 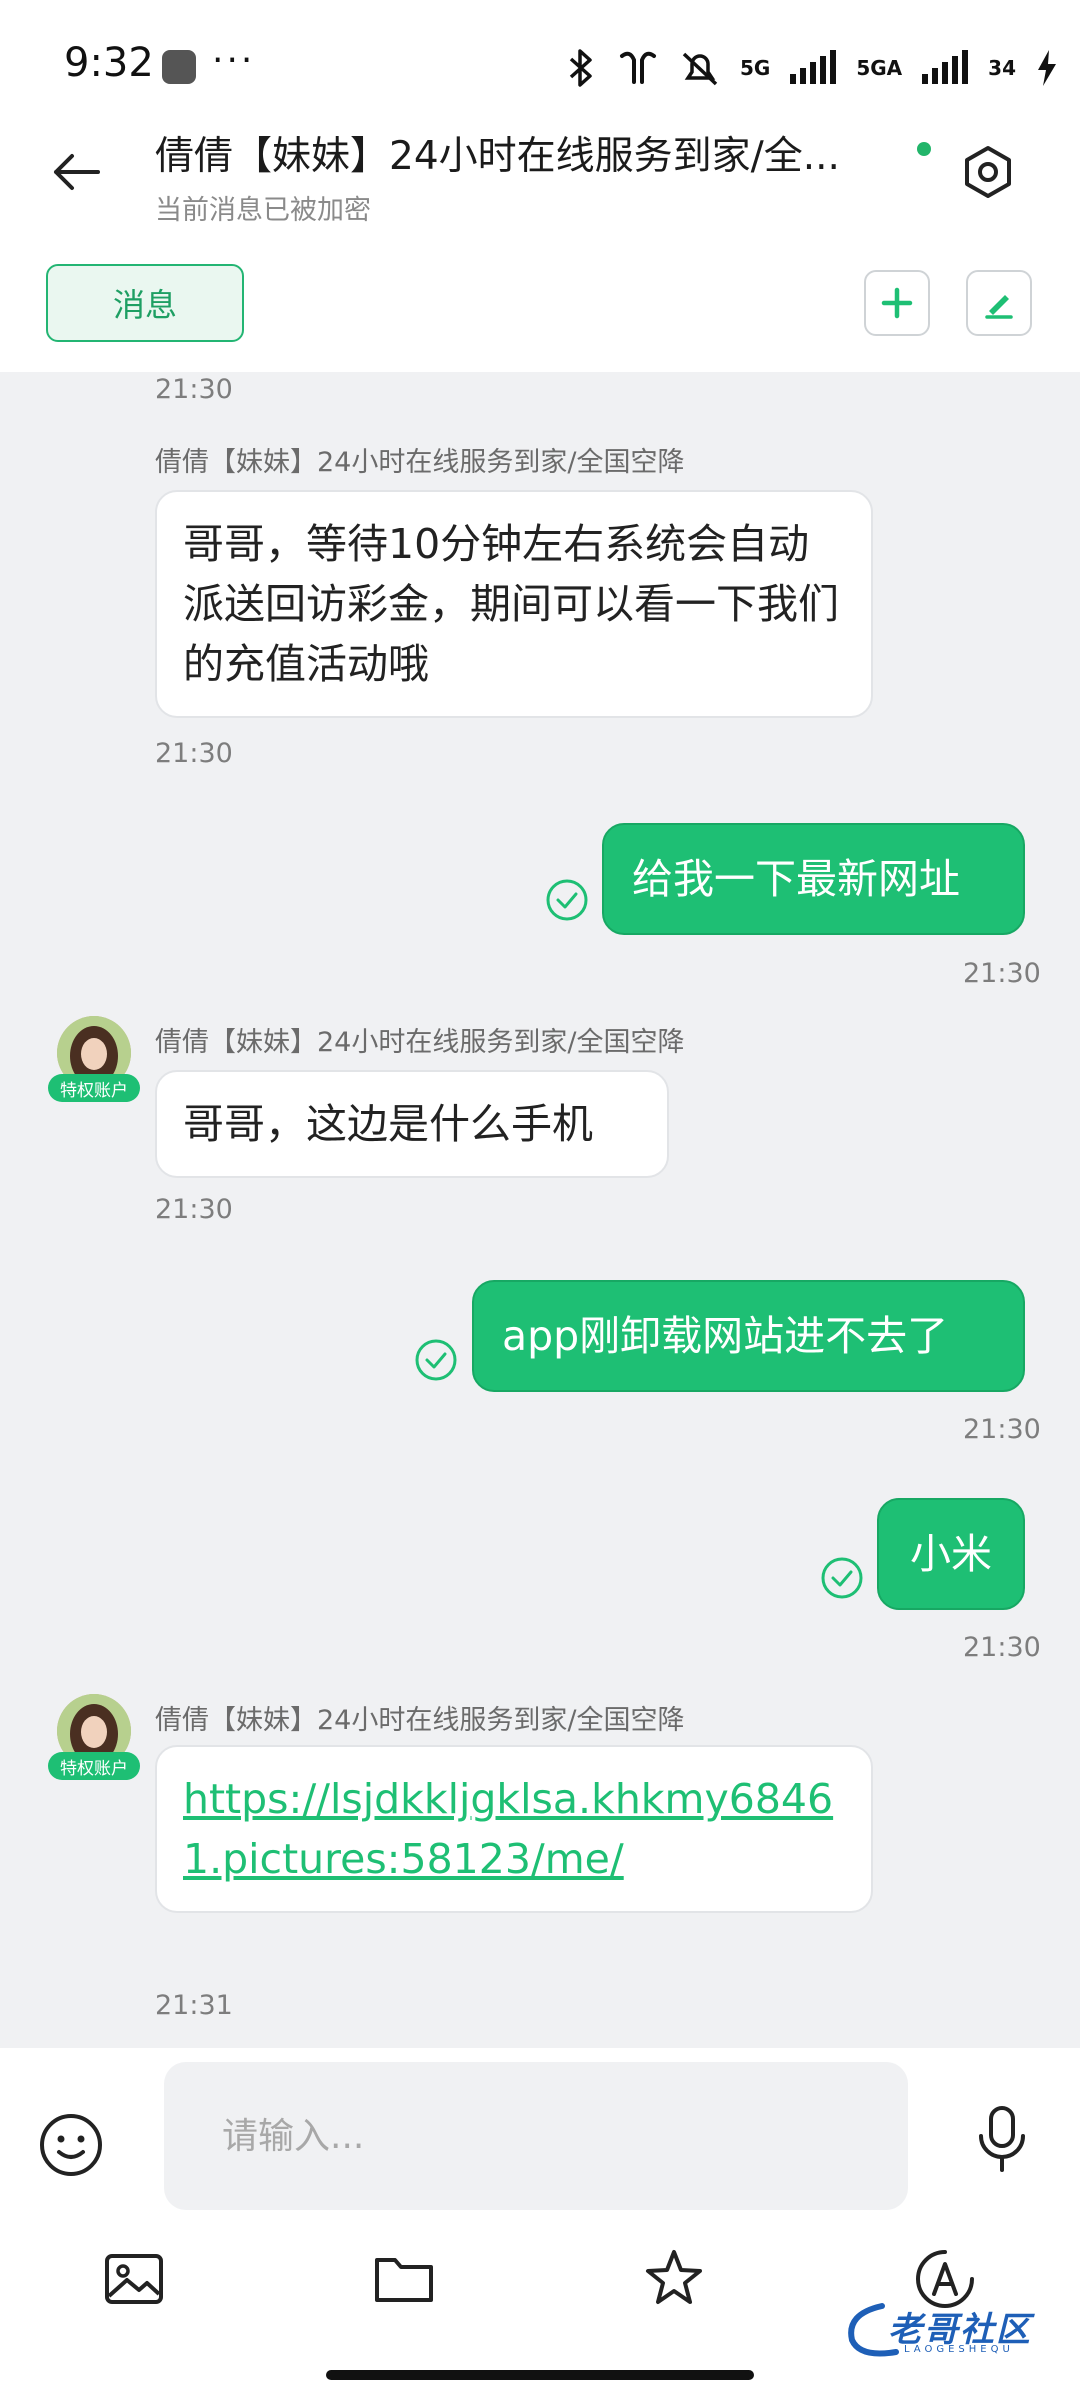 What do you see at coordinates (1002, 2139) in the screenshot?
I see `microphone-icon` at bounding box center [1002, 2139].